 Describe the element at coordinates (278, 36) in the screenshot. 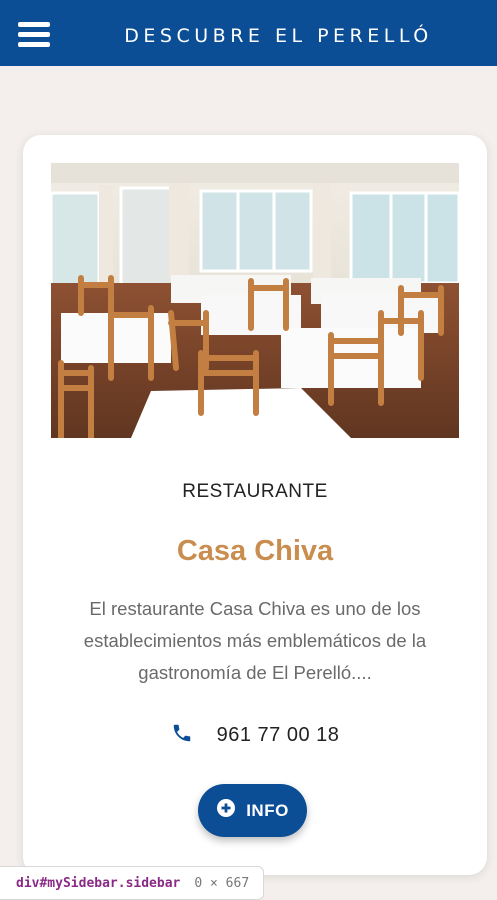

I see `site-title: DESCUBRE EL PERELLÓ` at that location.